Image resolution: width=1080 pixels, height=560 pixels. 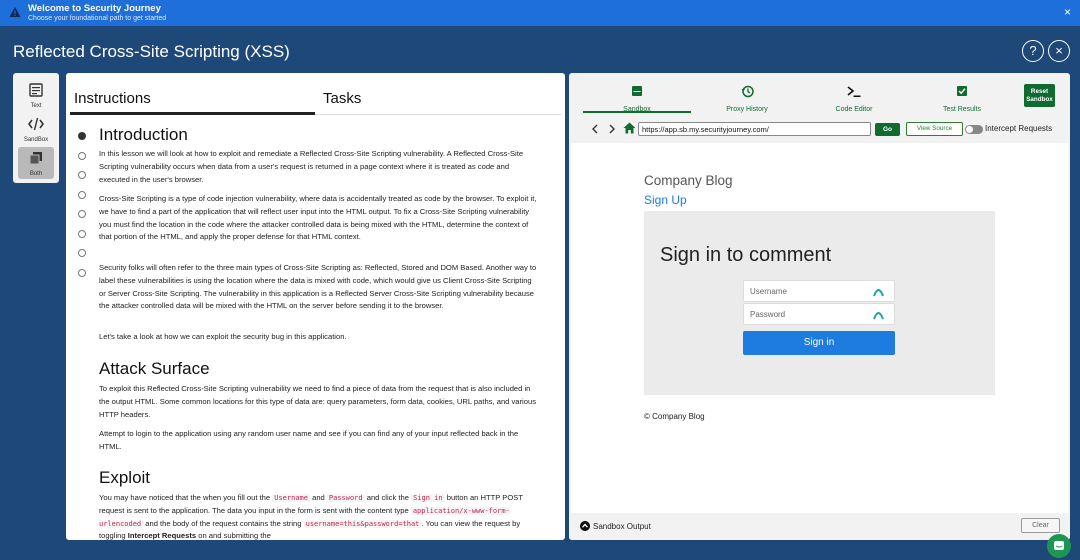 What do you see at coordinates (595, 129) in the screenshot?
I see `back-arrow-icon` at bounding box center [595, 129].